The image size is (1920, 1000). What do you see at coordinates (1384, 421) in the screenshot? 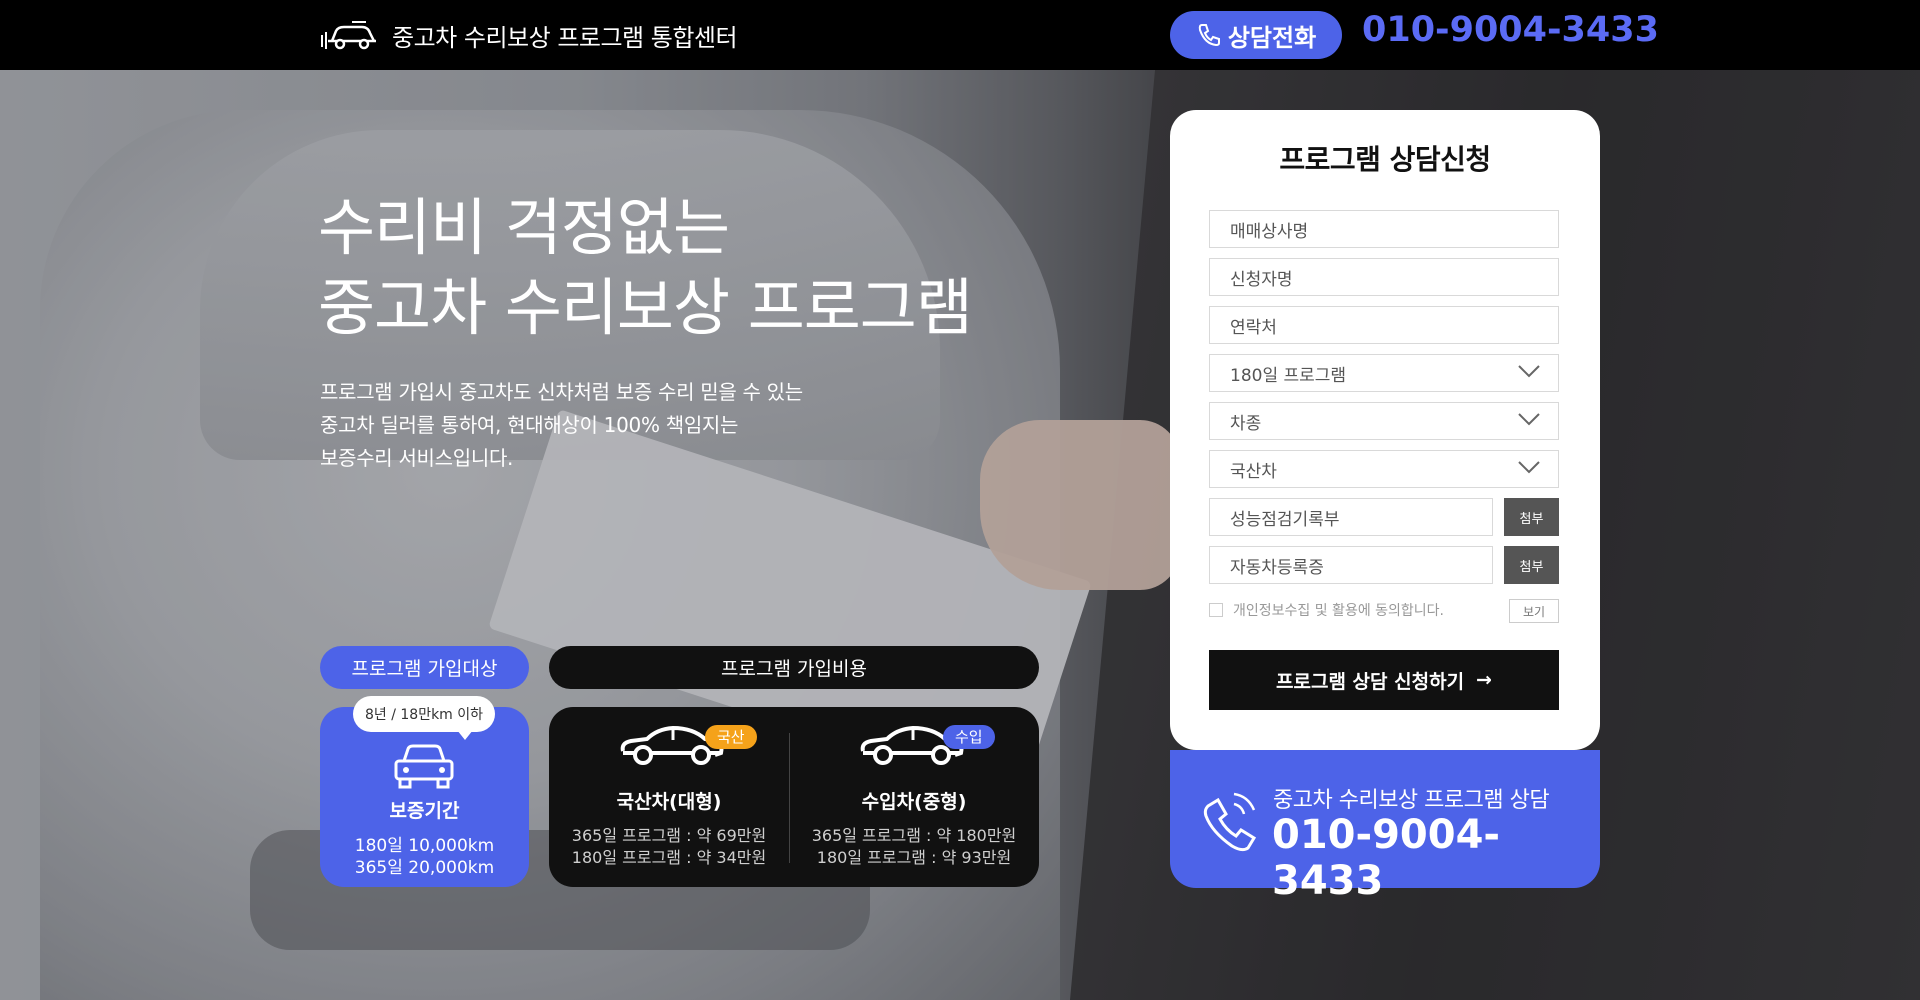
I see `cartype-select: 차종` at bounding box center [1384, 421].